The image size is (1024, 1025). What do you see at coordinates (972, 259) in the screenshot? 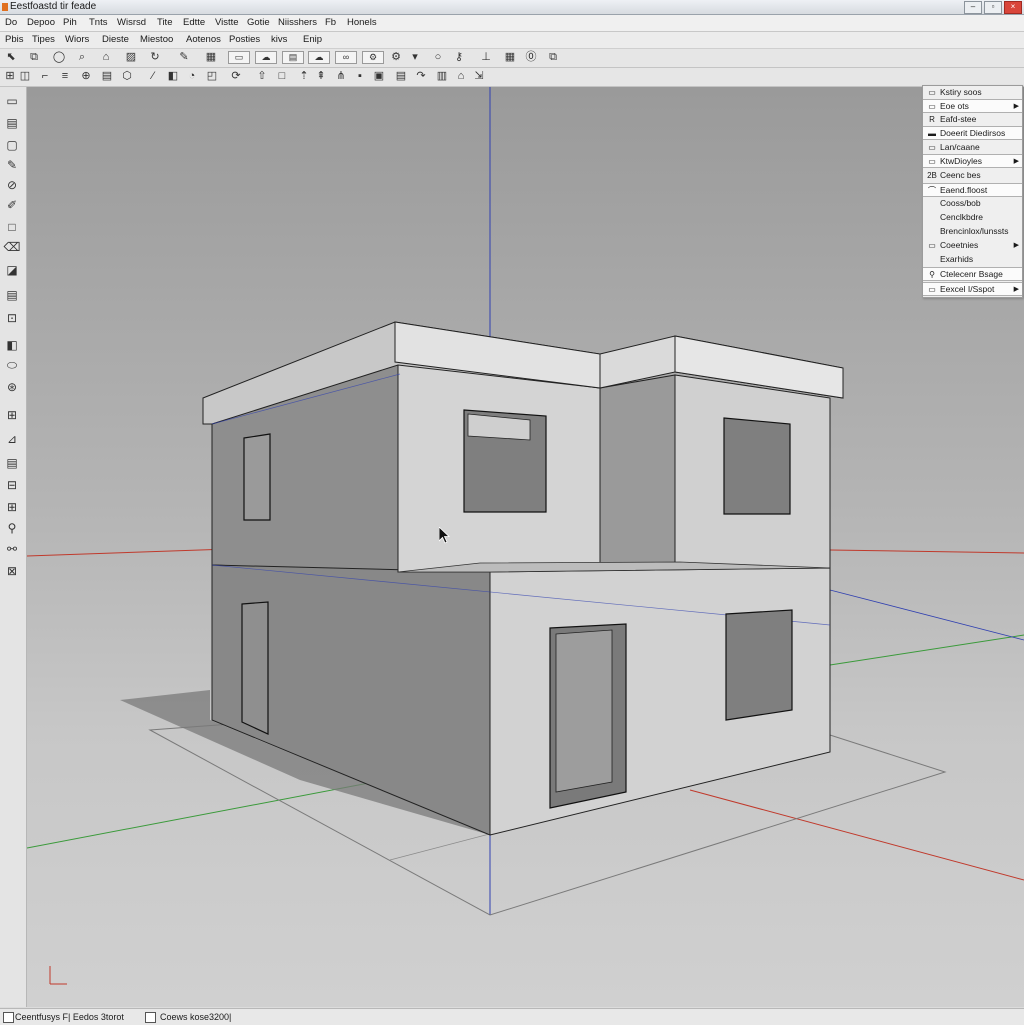
I see `panel-item: Exarhids` at bounding box center [972, 259].